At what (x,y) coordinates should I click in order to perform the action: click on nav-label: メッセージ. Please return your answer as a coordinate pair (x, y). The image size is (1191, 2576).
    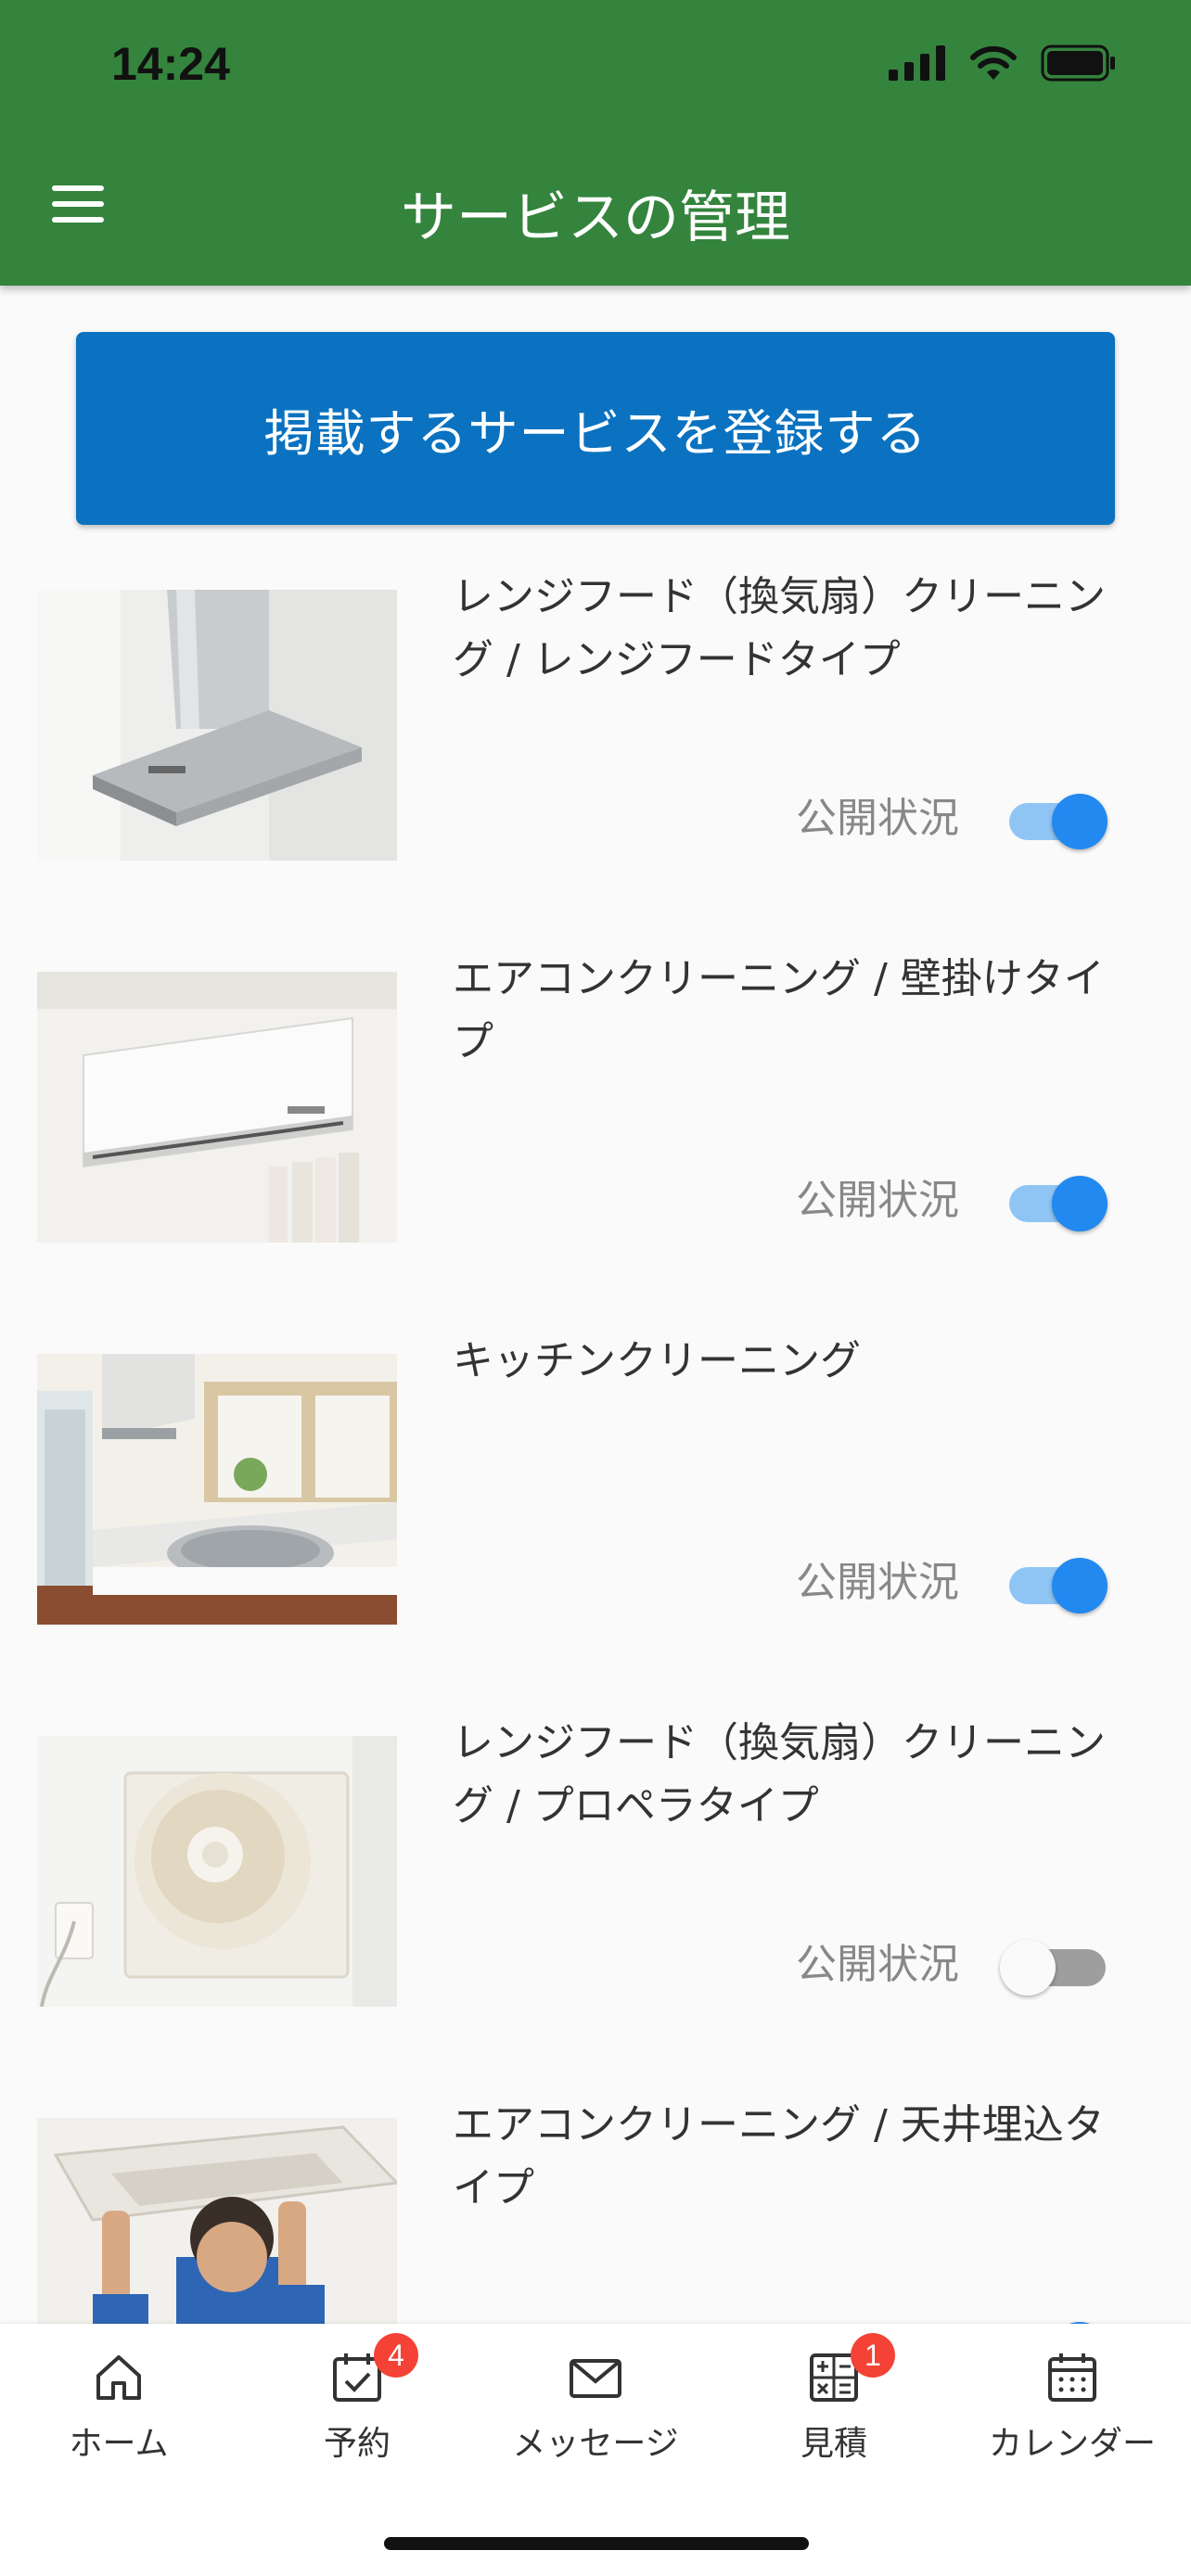
    Looking at the image, I should click on (595, 2444).